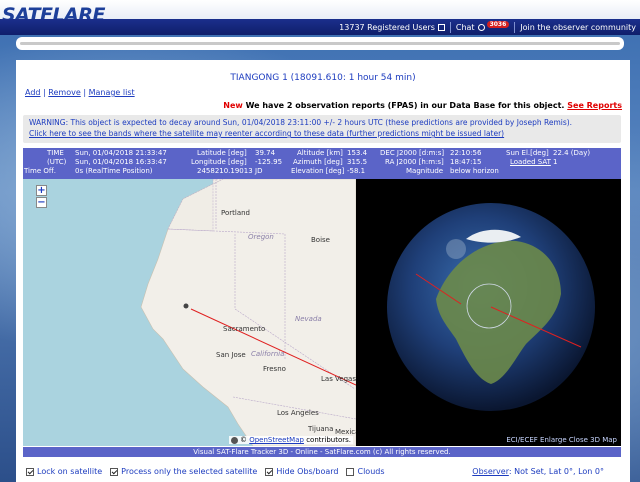 This screenshot has width=640, height=482. Describe the element at coordinates (357, 153) in the screenshot. I see `altitude-value: 153.4` at that location.